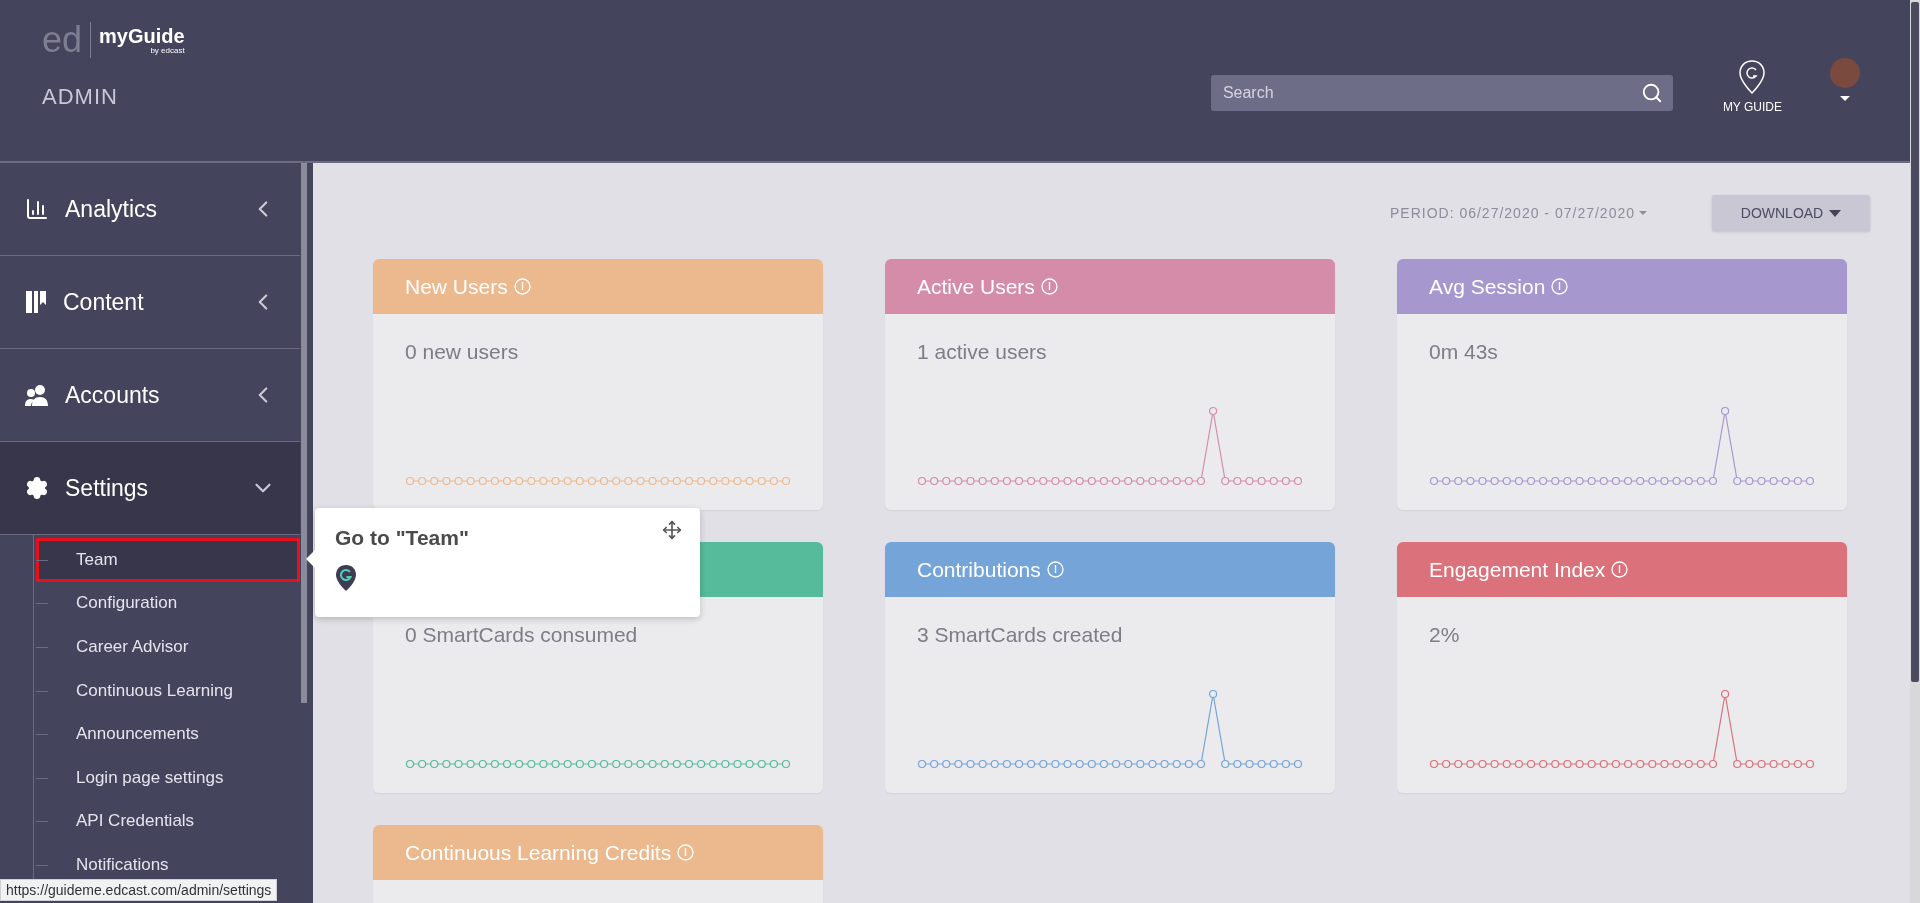 Image resolution: width=1920 pixels, height=903 pixels. I want to click on menu-item: Settings, so click(150, 488).